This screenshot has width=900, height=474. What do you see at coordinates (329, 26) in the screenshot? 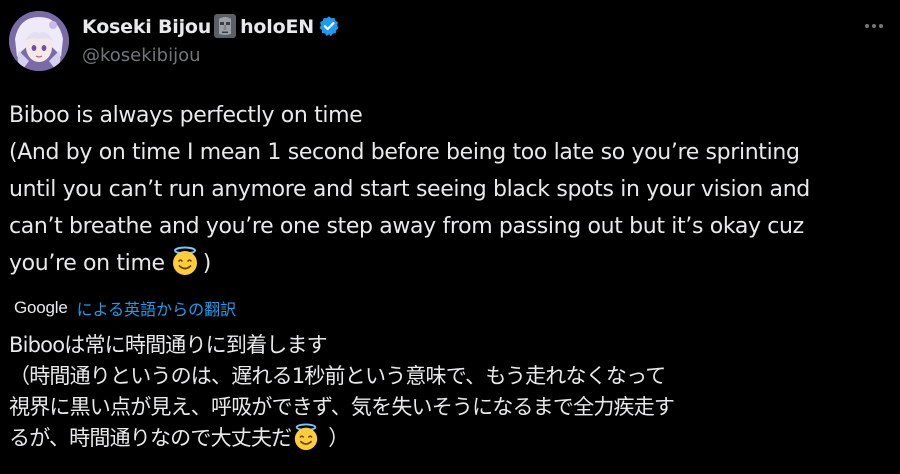
I see `verified-badge-icon` at bounding box center [329, 26].